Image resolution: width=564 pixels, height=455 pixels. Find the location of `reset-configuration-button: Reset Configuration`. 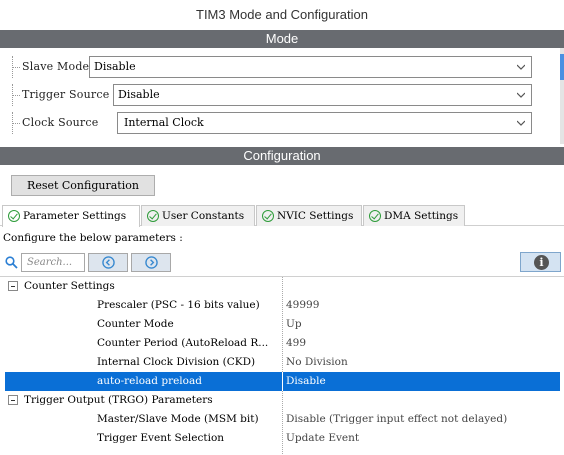

reset-configuration-button: Reset Configuration is located at coordinates (83, 185).